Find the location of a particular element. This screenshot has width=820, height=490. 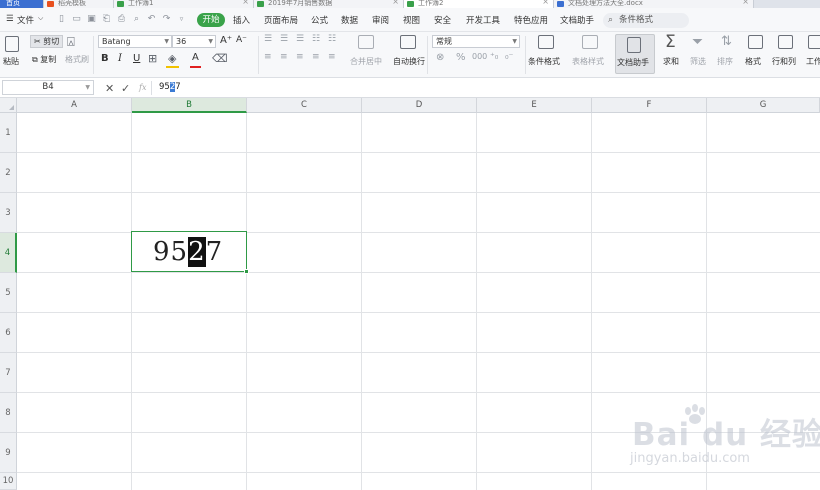

cell-editor-text: 9527 is located at coordinates (188, 252).